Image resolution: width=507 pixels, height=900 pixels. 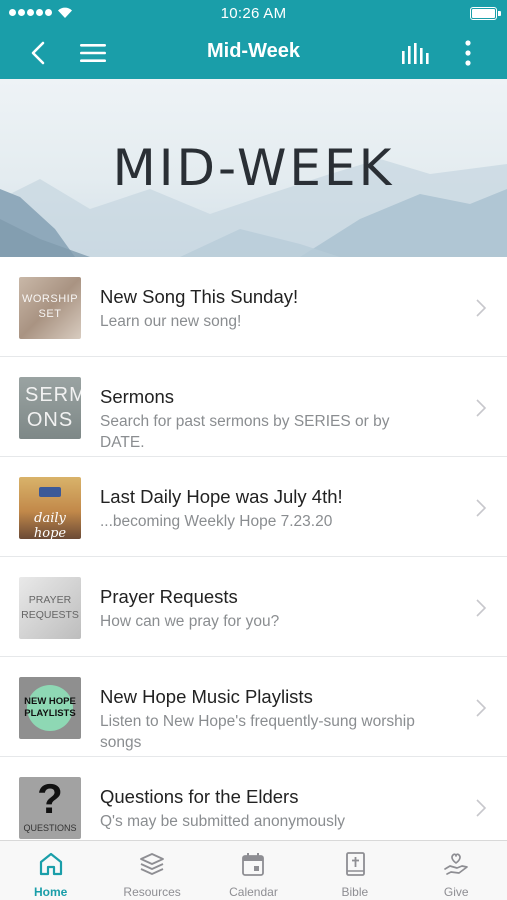 I want to click on tab-home: Home, so click(x=50, y=870).